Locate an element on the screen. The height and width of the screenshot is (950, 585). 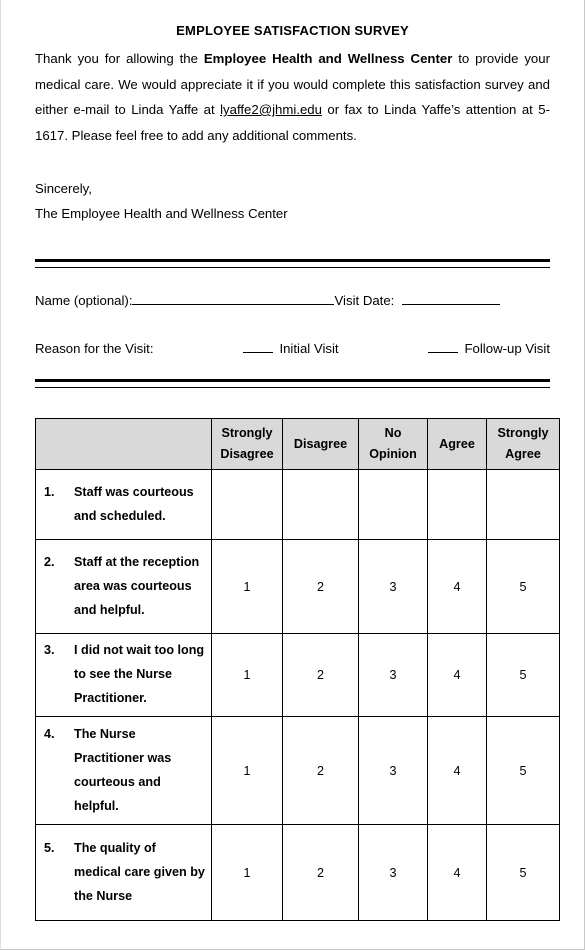
column-header-agree: Agree is located at coordinates (457, 444).